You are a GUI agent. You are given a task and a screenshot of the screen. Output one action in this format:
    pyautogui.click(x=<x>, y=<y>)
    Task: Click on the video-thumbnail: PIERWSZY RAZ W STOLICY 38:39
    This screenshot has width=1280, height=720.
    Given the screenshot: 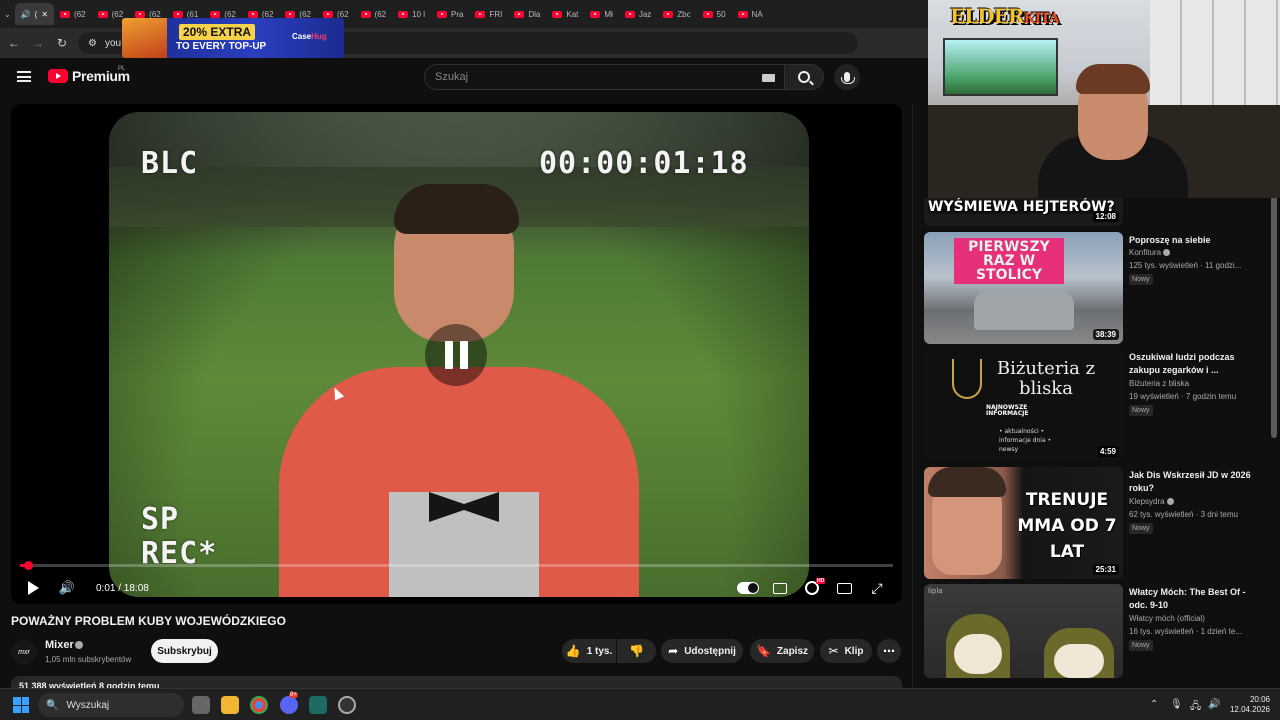 What is the action you would take?
    pyautogui.click(x=1023, y=288)
    